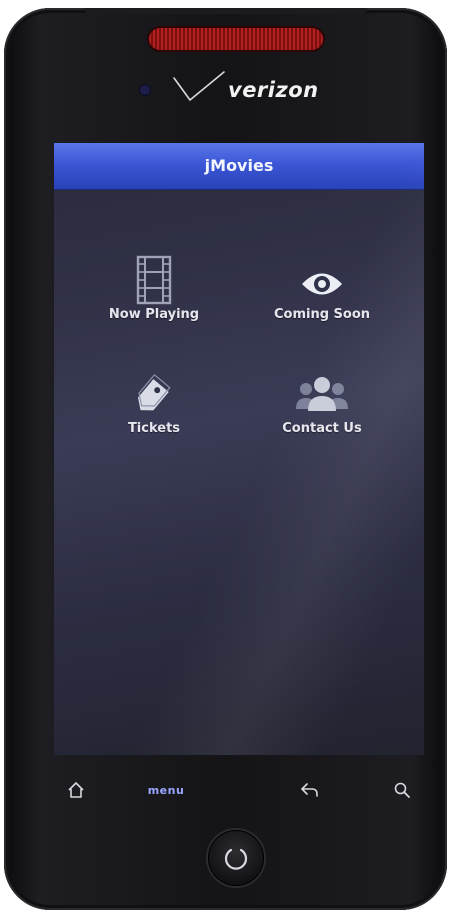 This screenshot has width=451, height=915. I want to click on search-icon, so click(402, 790).